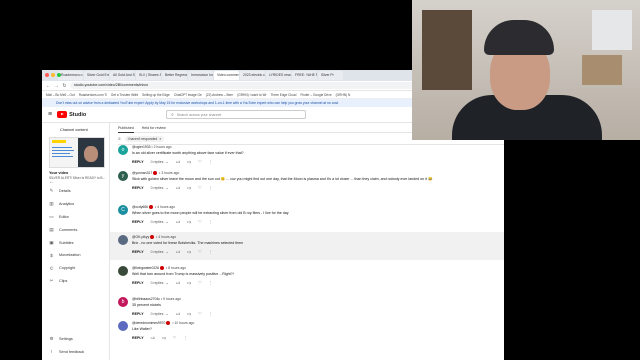 The width and height of the screenshot is (640, 360). I want to click on back-icon: ←, so click(48, 86).